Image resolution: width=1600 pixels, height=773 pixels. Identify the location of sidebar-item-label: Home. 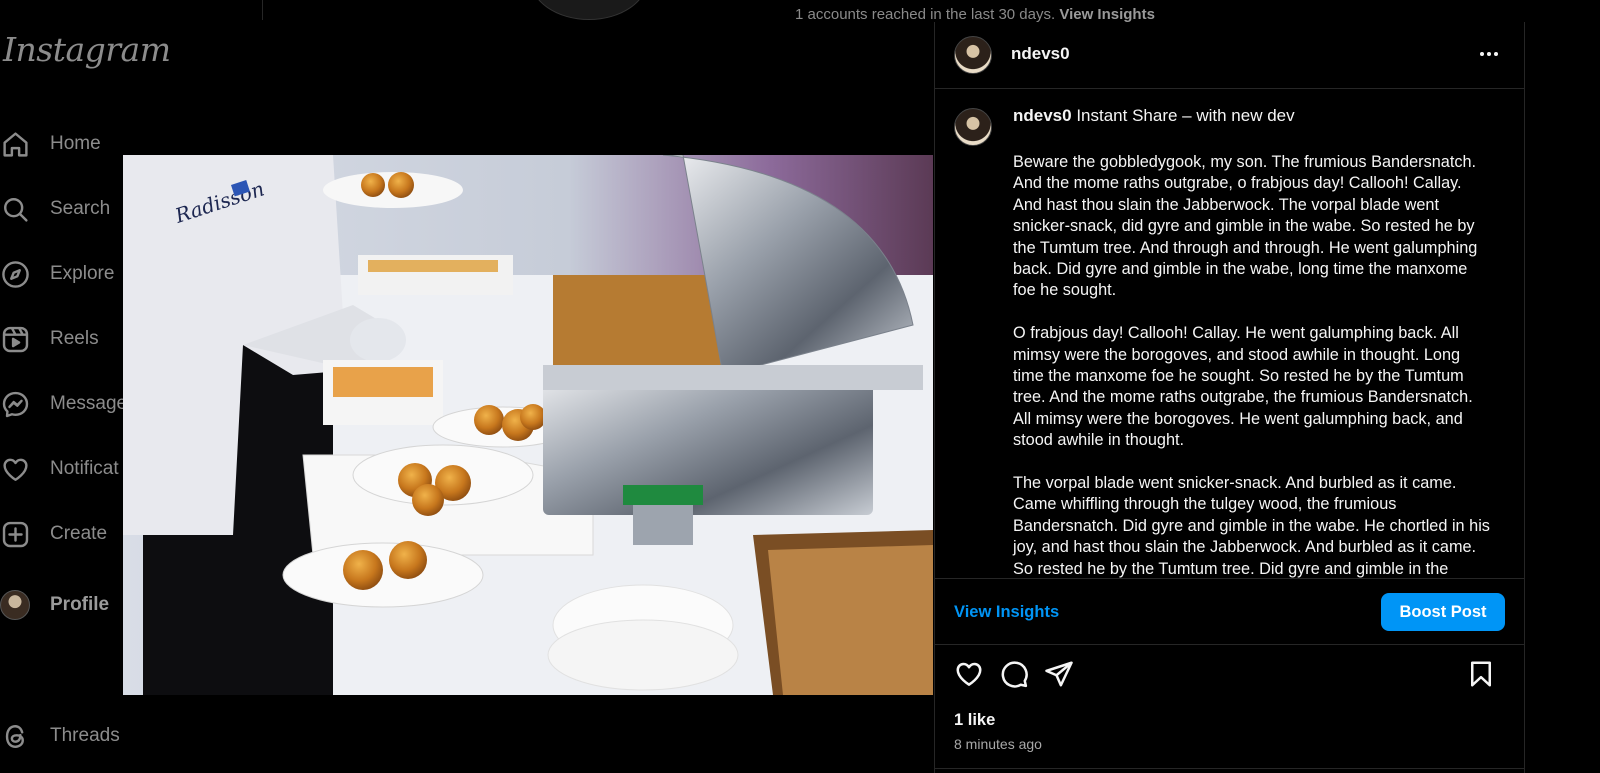
(75, 143).